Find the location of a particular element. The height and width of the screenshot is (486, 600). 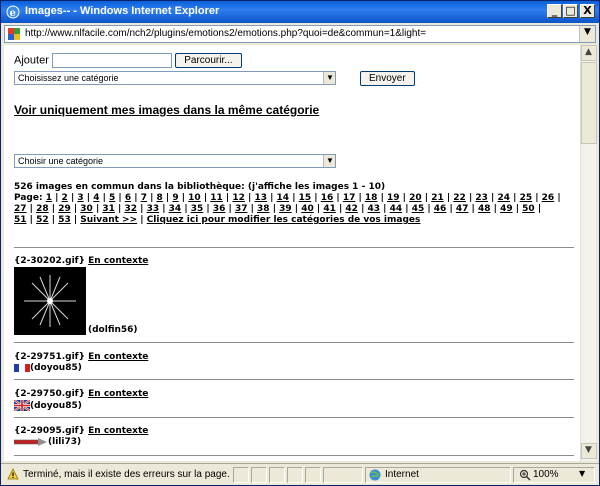

page-link: 9 is located at coordinates (175, 198).